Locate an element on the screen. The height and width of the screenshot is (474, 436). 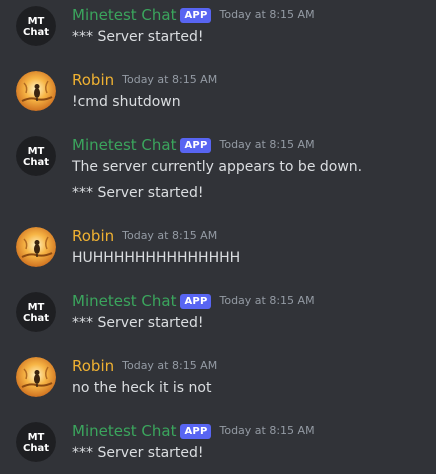
message-text: !cmd shutdown is located at coordinates (126, 102).